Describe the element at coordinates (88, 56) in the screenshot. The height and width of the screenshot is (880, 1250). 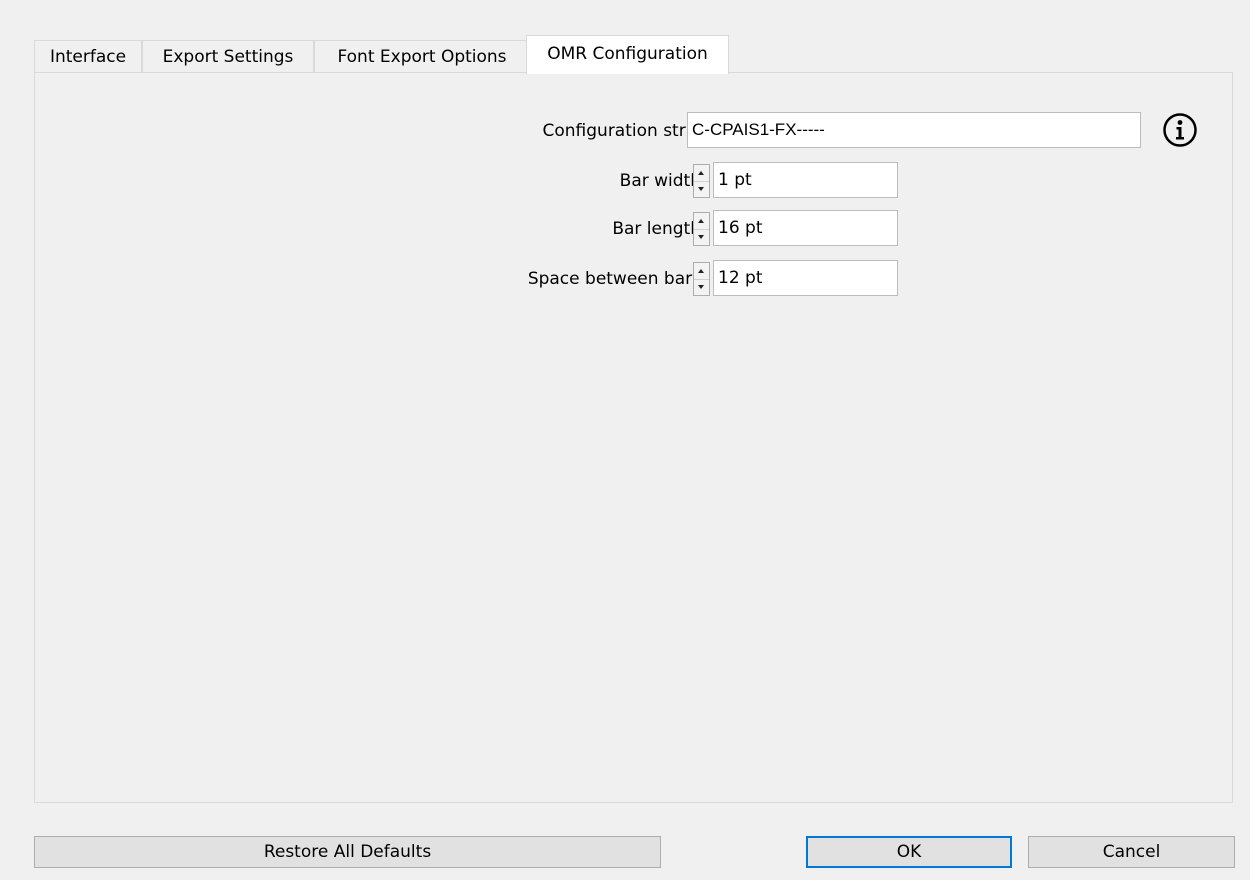
I see `tab-interface: Interface` at that location.